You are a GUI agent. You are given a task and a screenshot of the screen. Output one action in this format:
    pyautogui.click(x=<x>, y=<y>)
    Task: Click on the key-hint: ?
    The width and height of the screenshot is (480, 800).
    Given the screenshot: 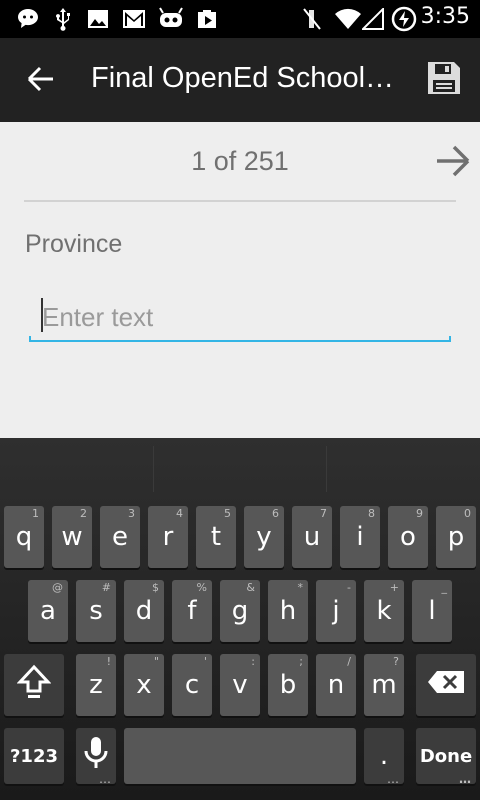 What is the action you would take?
    pyautogui.click(x=396, y=661)
    